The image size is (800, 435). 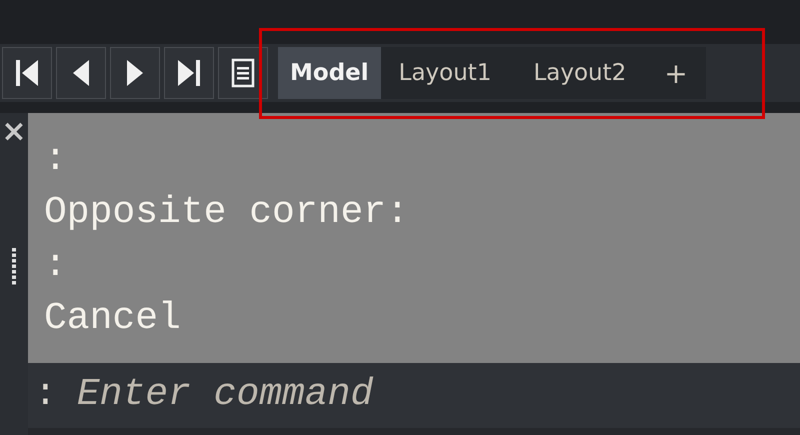 I want to click on history-line: Cancel, so click(x=112, y=319).